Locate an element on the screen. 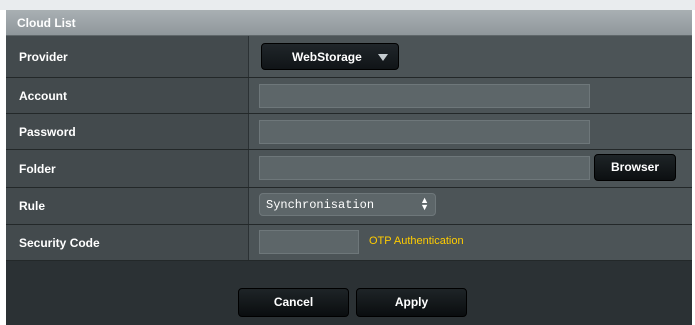 The image size is (695, 325). window-top-strip is located at coordinates (347, 5).